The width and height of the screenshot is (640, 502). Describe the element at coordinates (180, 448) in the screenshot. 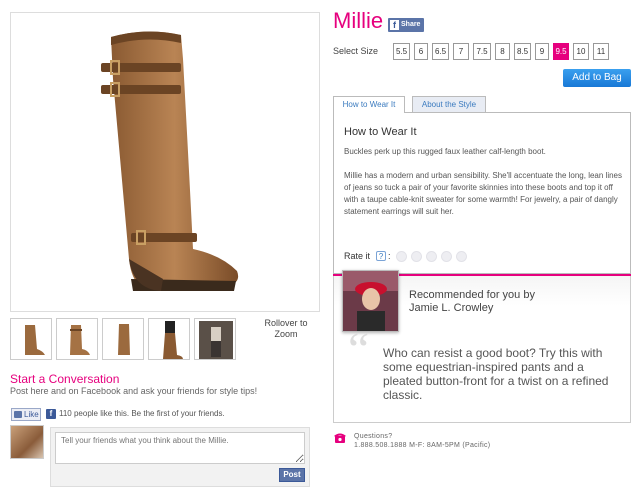

I see `comment-input` at that location.